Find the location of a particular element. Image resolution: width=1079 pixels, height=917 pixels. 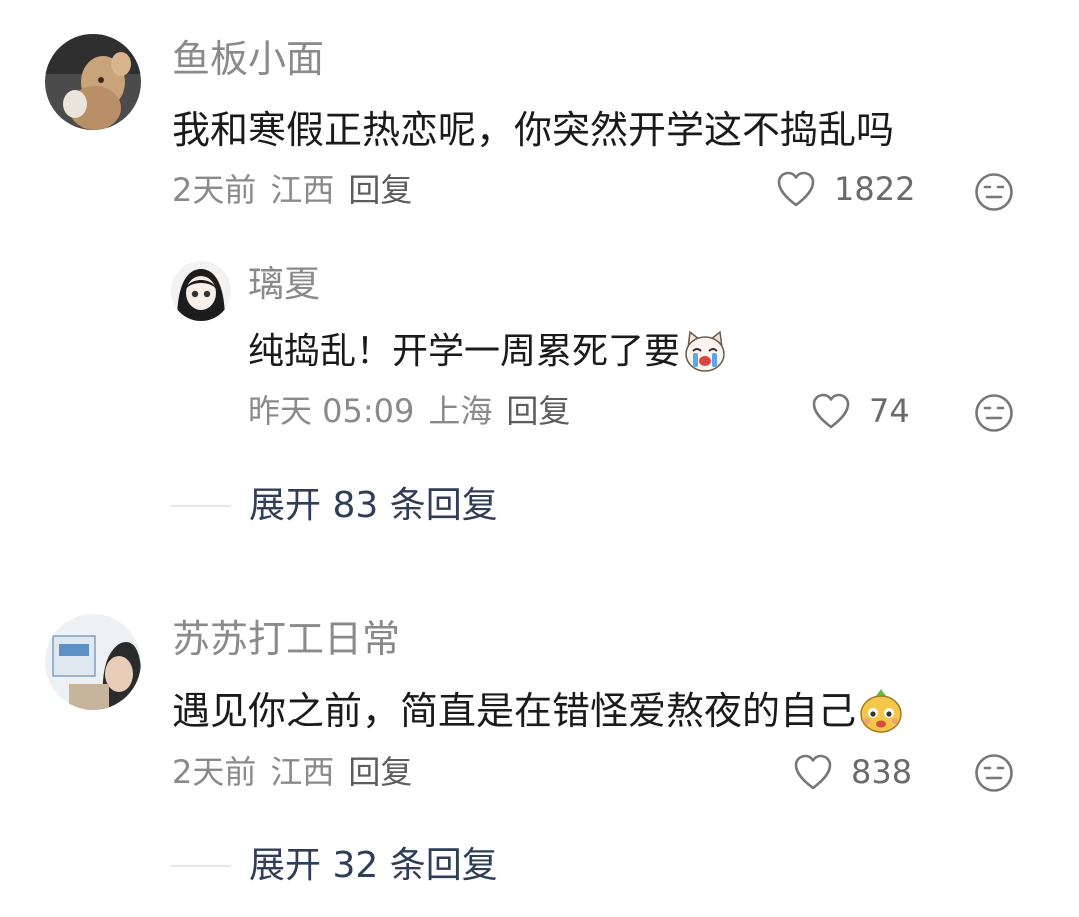

comment-text: 遇见你之前，简直是在错怪爱熬夜的自己 is located at coordinates (538, 711).